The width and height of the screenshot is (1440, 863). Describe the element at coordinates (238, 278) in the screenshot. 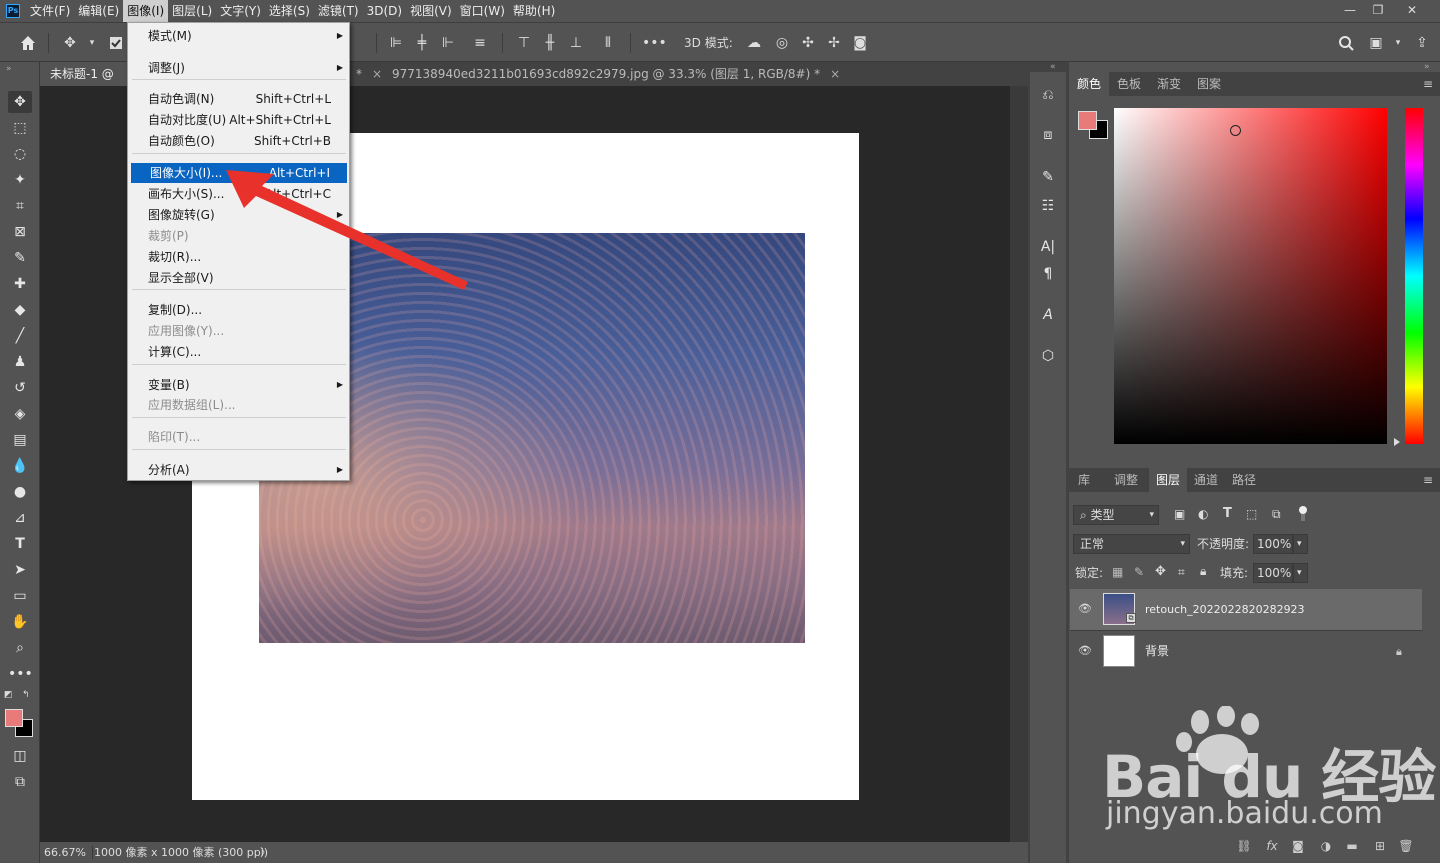

I see `image-menu-item: 显示全部(V)` at that location.